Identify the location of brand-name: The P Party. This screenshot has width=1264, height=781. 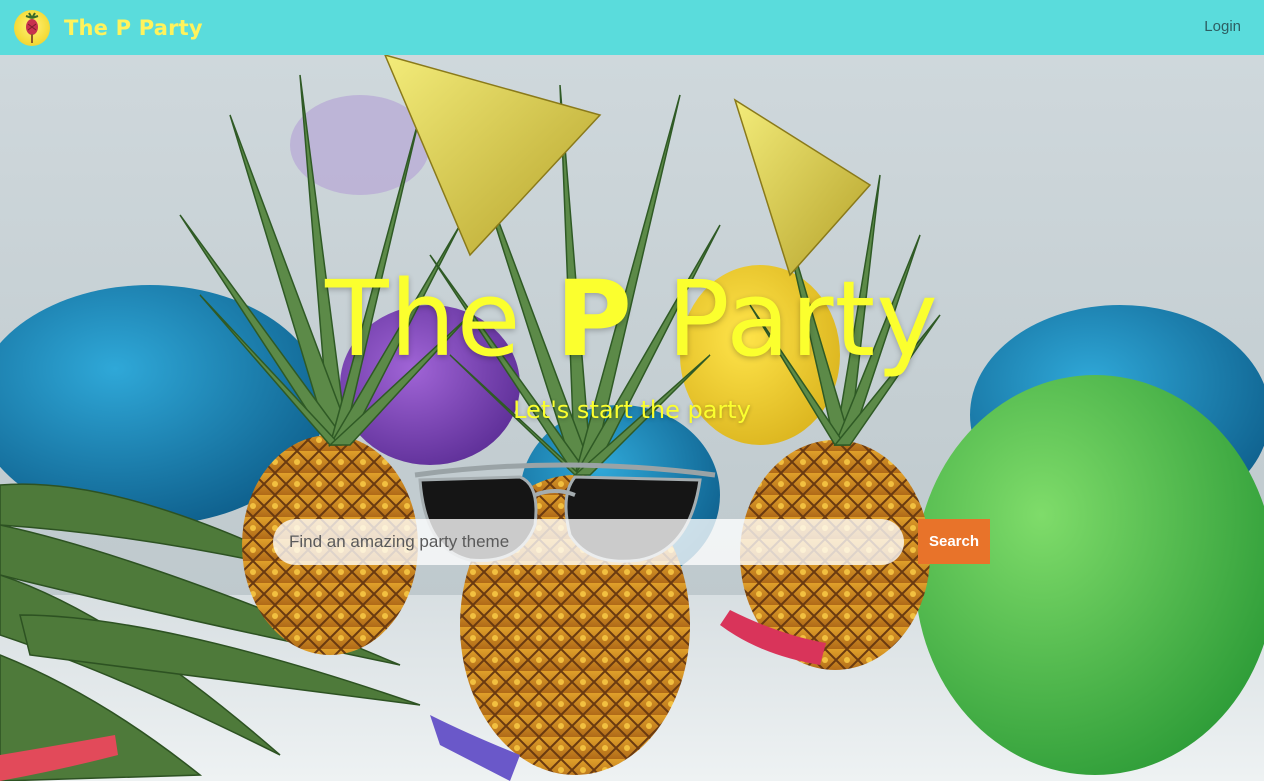
(133, 28).